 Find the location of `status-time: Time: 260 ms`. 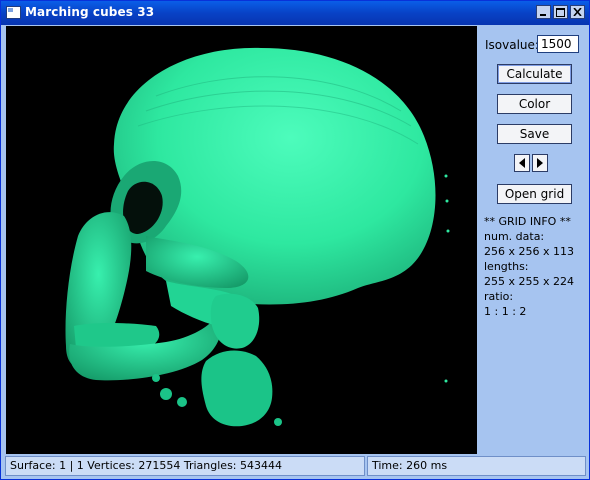

status-time: Time: 260 ms is located at coordinates (476, 466).